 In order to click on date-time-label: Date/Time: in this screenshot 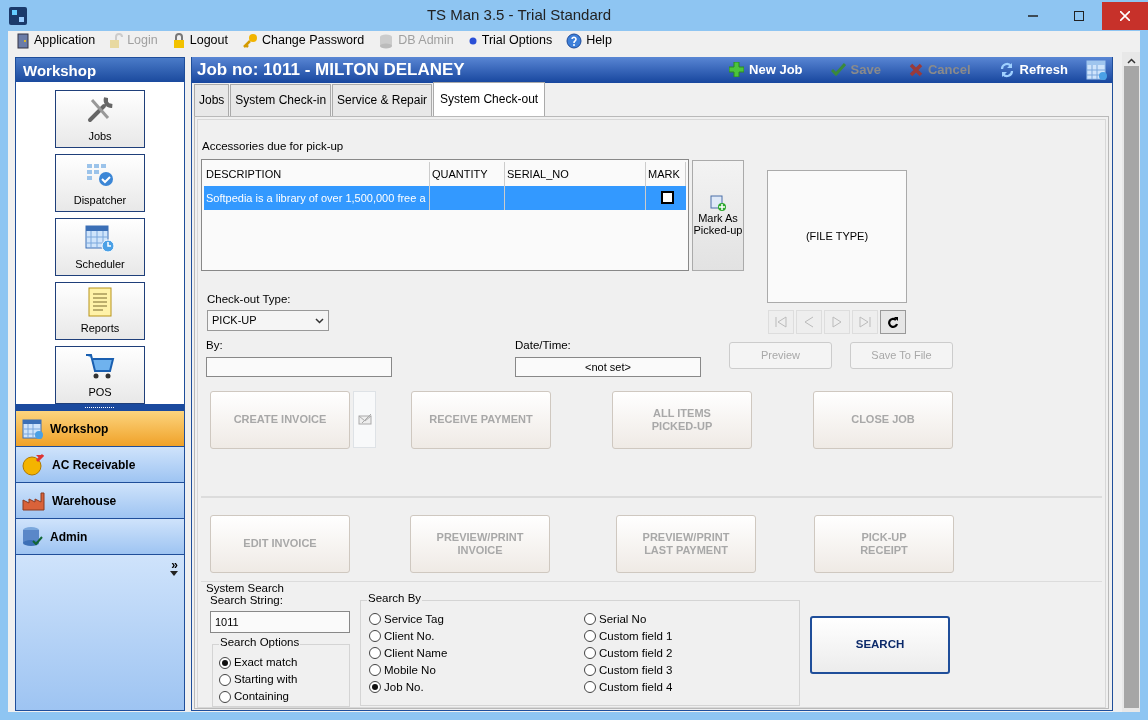, I will do `click(543, 345)`.